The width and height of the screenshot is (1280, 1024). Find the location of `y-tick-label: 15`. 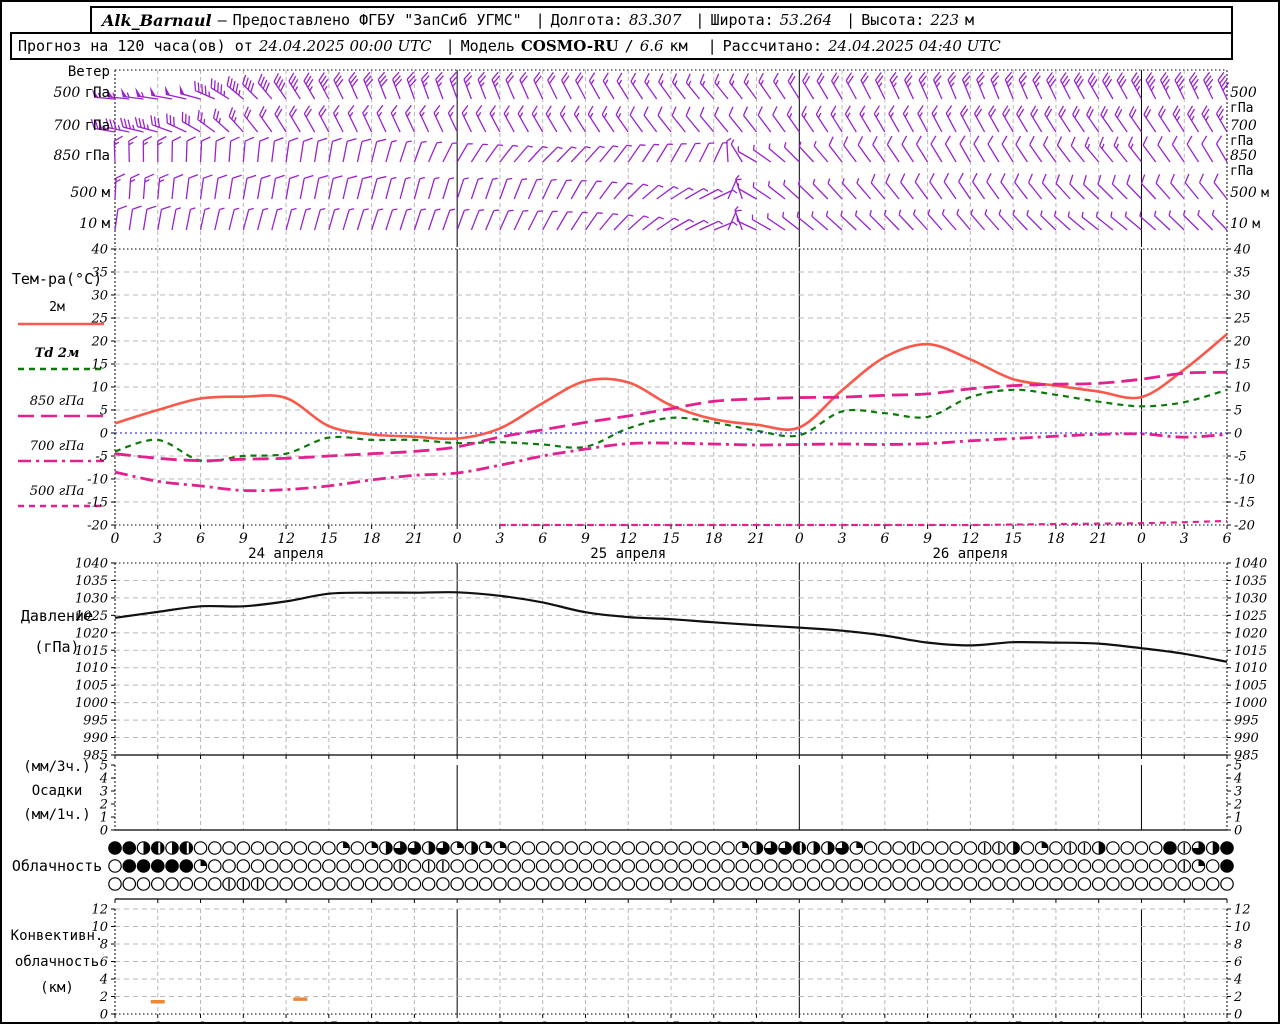

y-tick-label: 15 is located at coordinates (1242, 365).